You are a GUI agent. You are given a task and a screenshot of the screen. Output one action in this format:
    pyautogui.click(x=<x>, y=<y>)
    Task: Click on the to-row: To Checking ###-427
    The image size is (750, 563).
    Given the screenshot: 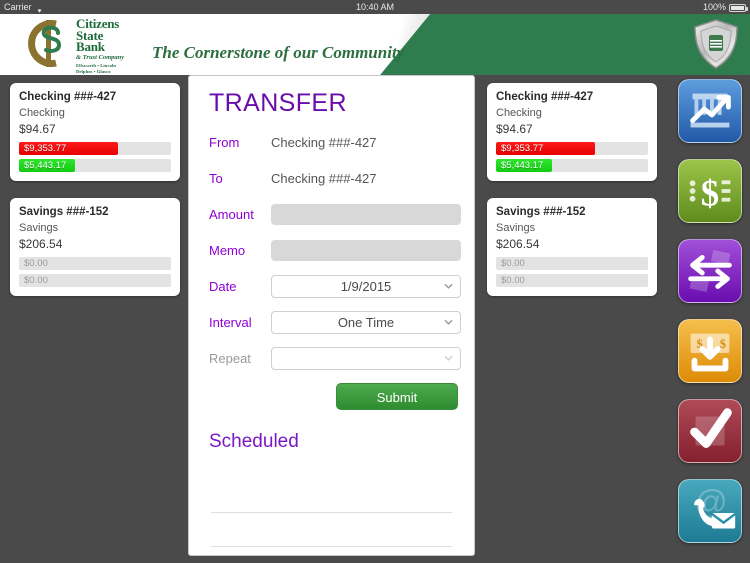 What is the action you would take?
    pyautogui.click(x=331, y=178)
    